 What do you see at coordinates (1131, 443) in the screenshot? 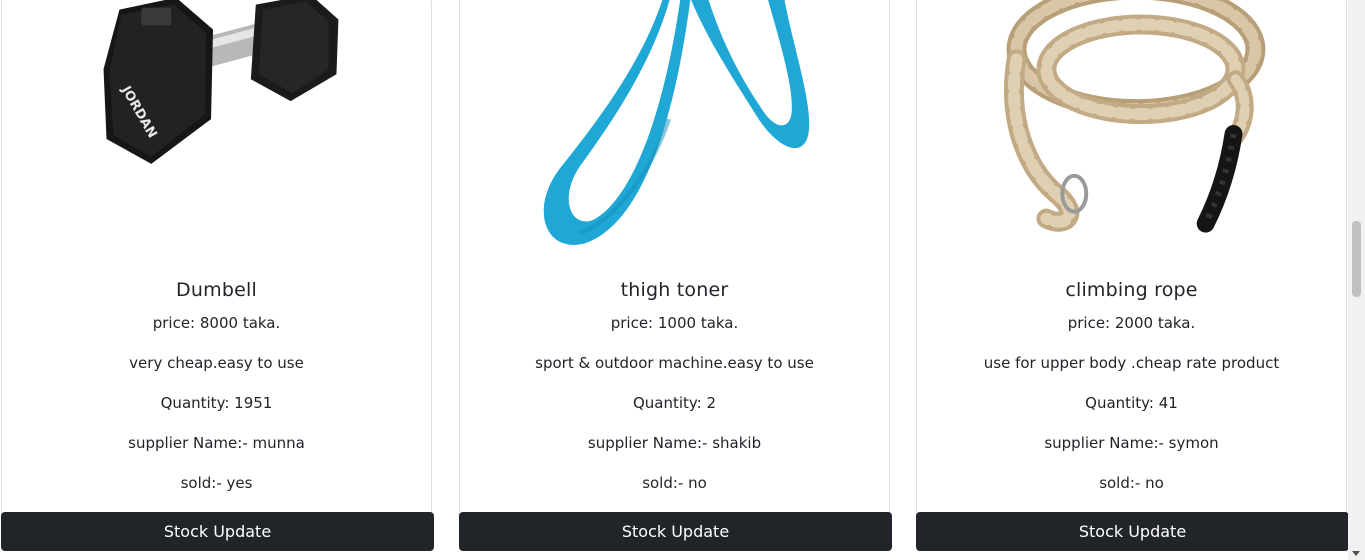
I see `product-supplier: supplier Name:- symon` at bounding box center [1131, 443].